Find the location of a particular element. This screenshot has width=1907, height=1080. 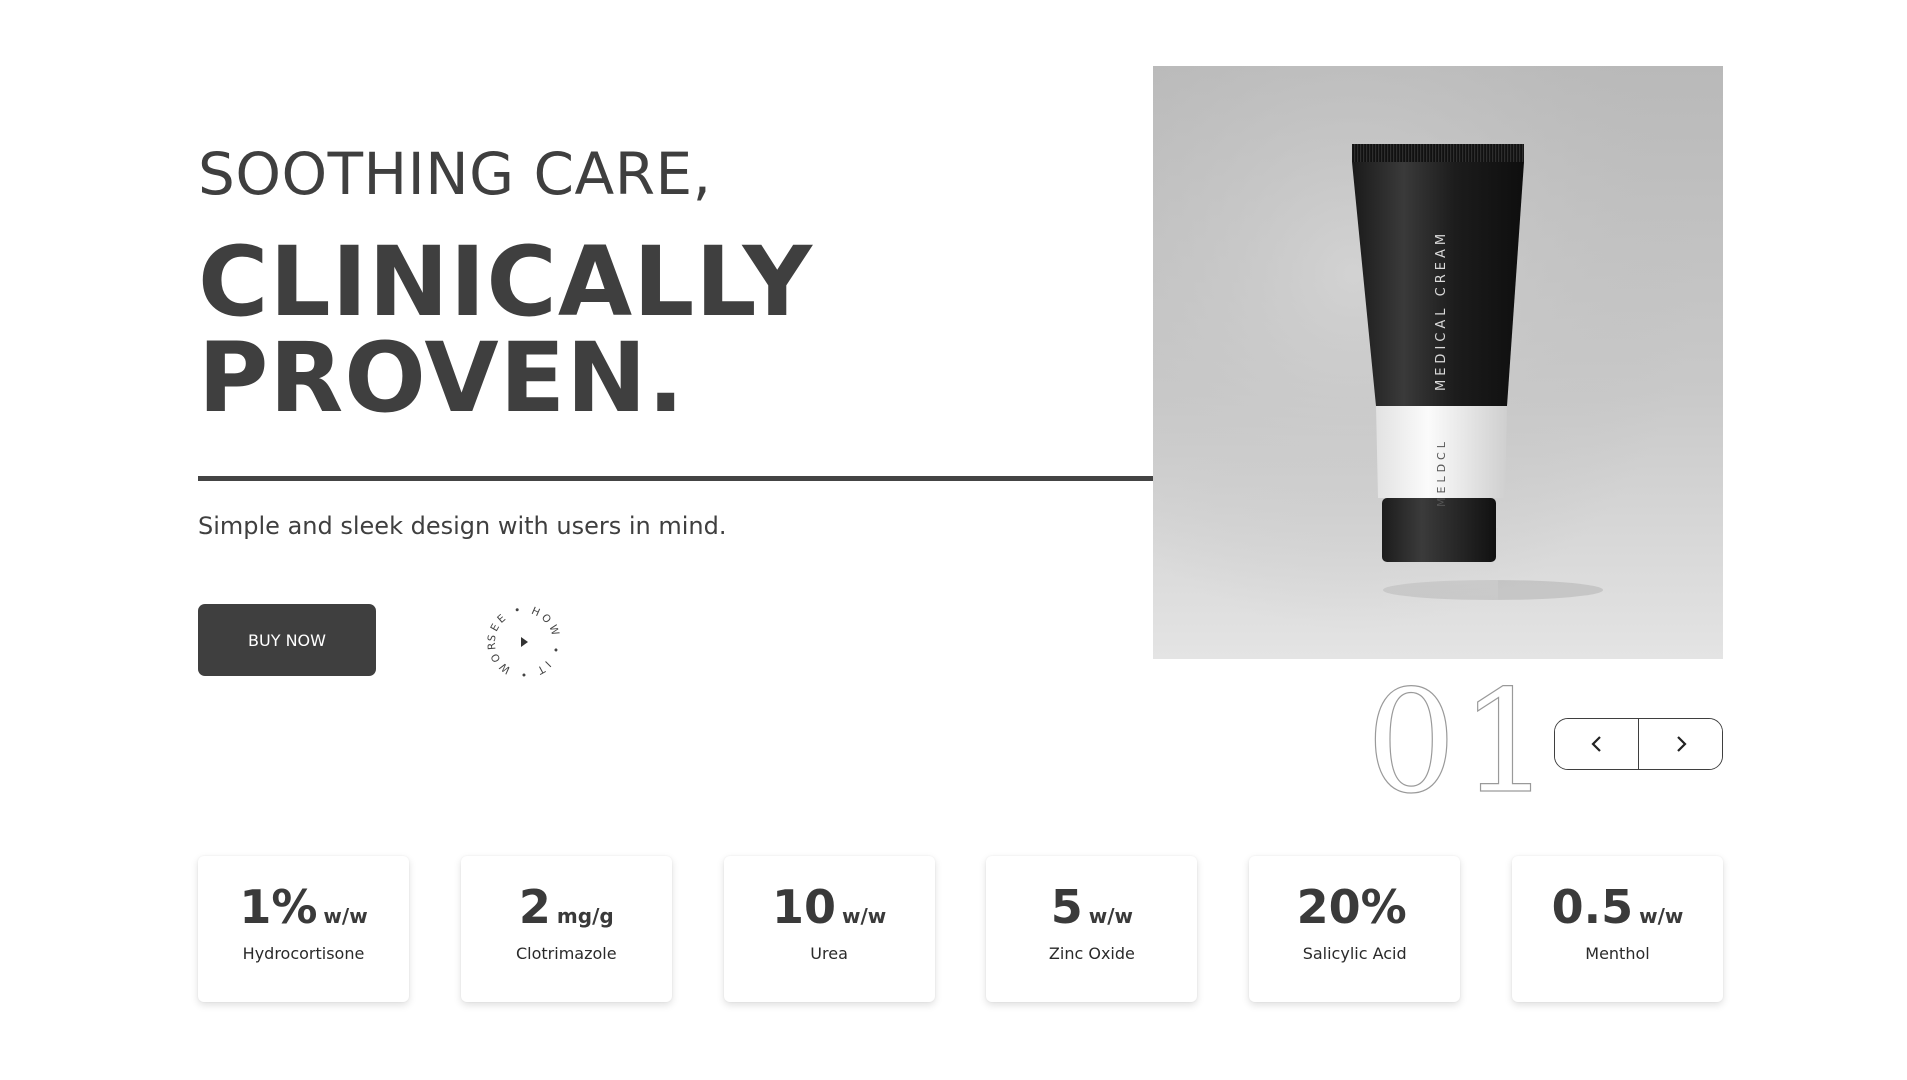

ingredient-name: Urea is located at coordinates (829, 953).